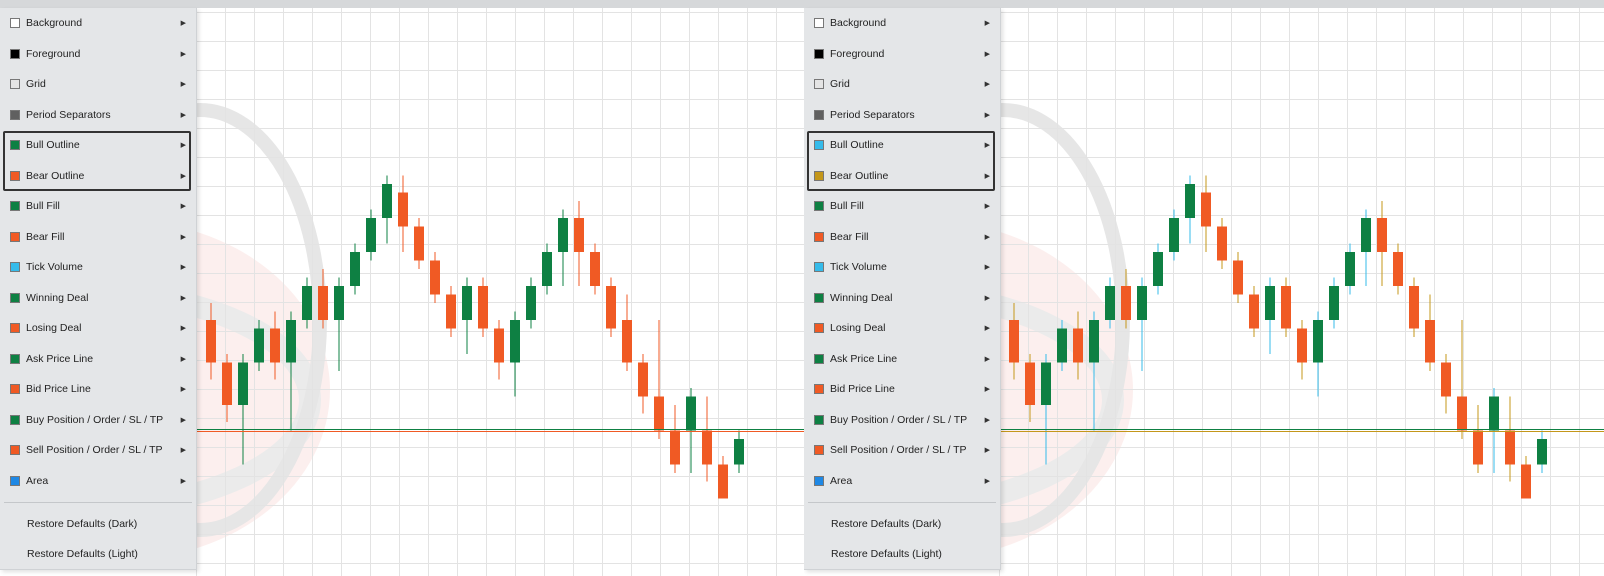 This screenshot has height=576, width=1604. Describe the element at coordinates (43, 206) in the screenshot. I see `menu-item-label: Bull Fill` at that location.